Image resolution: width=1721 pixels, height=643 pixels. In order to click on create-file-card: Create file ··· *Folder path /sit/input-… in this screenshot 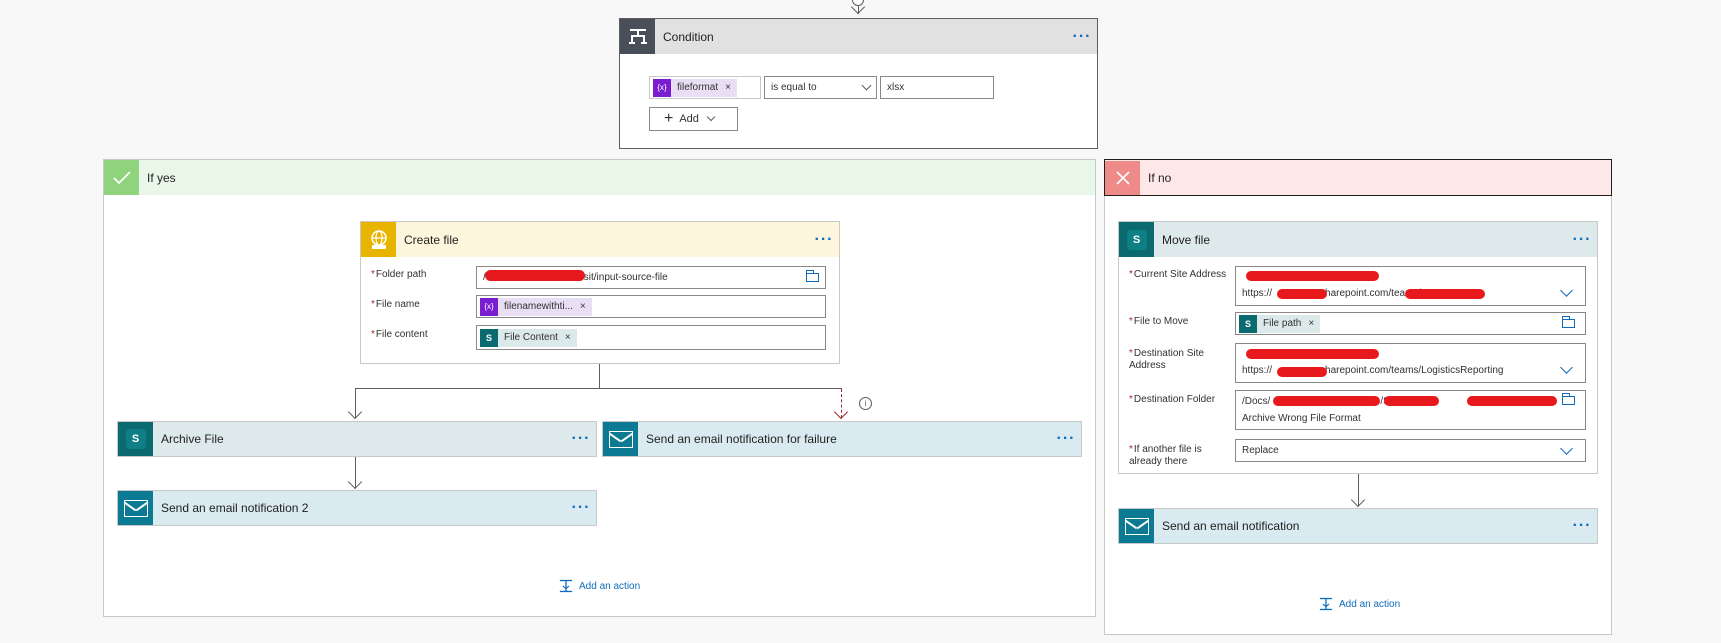, I will do `click(600, 292)`.